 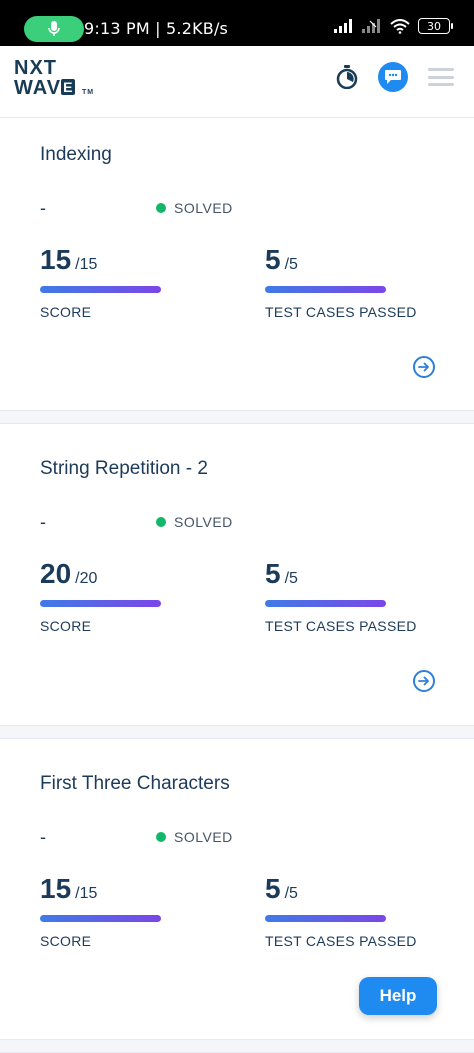 I want to click on signal-2-icon, so click(x=371, y=26).